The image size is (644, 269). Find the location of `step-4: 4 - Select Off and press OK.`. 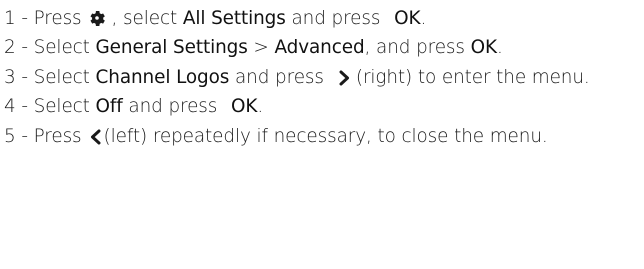

step-4: 4 - Select Off and press OK. is located at coordinates (324, 106).